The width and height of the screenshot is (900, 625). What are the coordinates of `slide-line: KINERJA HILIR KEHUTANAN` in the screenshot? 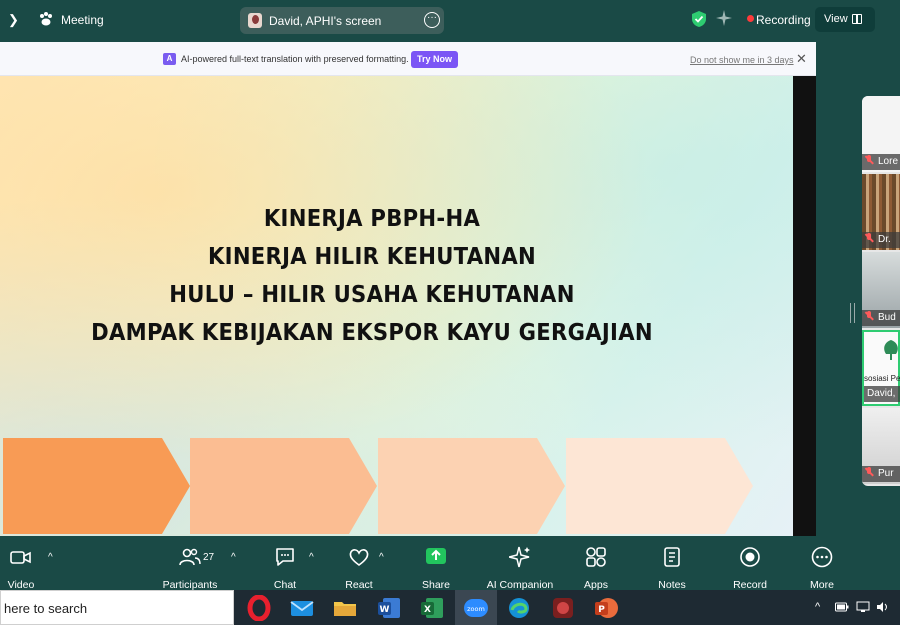 It's located at (371, 257).